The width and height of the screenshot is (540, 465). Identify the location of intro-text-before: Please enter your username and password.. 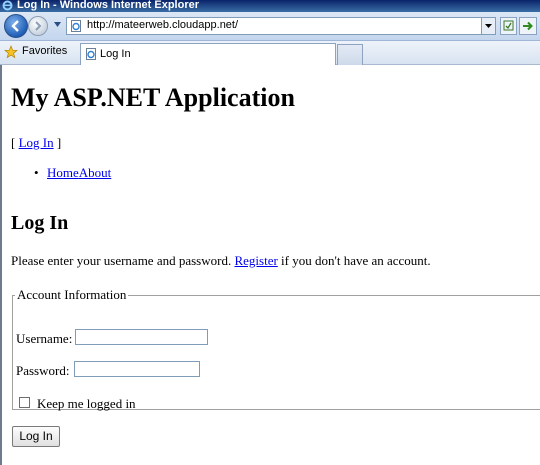
(123, 260).